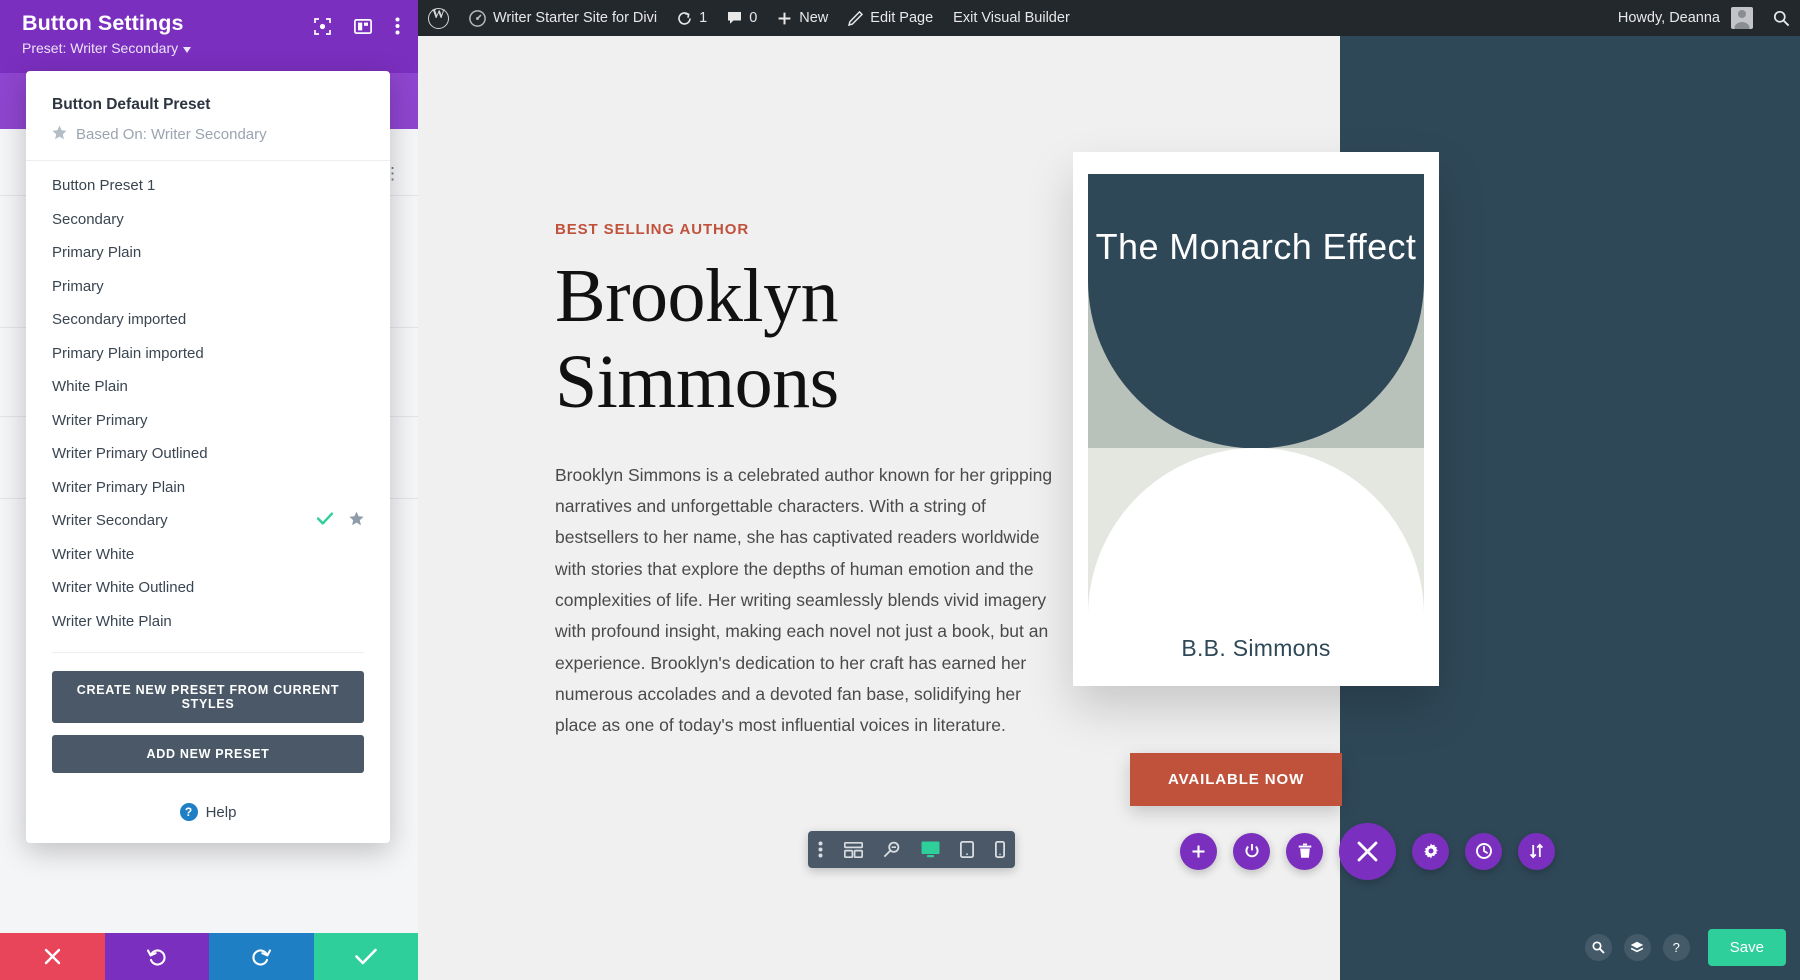  I want to click on based-on-row: Based On: Writer Secondary, so click(208, 134).